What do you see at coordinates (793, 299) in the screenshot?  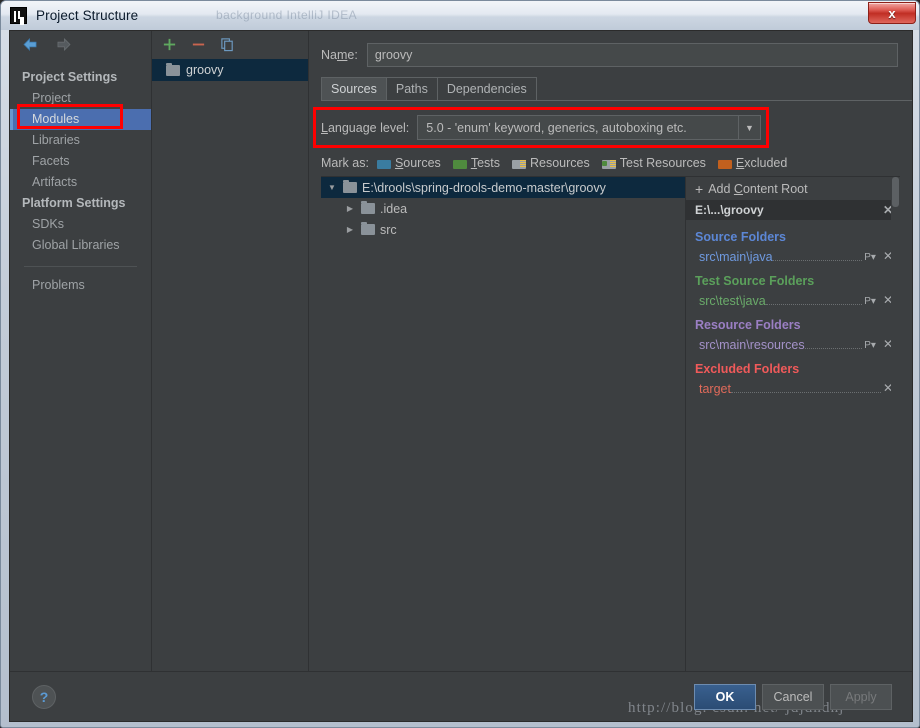 I see `folder-entry: src\test\java P▾ ✕` at bounding box center [793, 299].